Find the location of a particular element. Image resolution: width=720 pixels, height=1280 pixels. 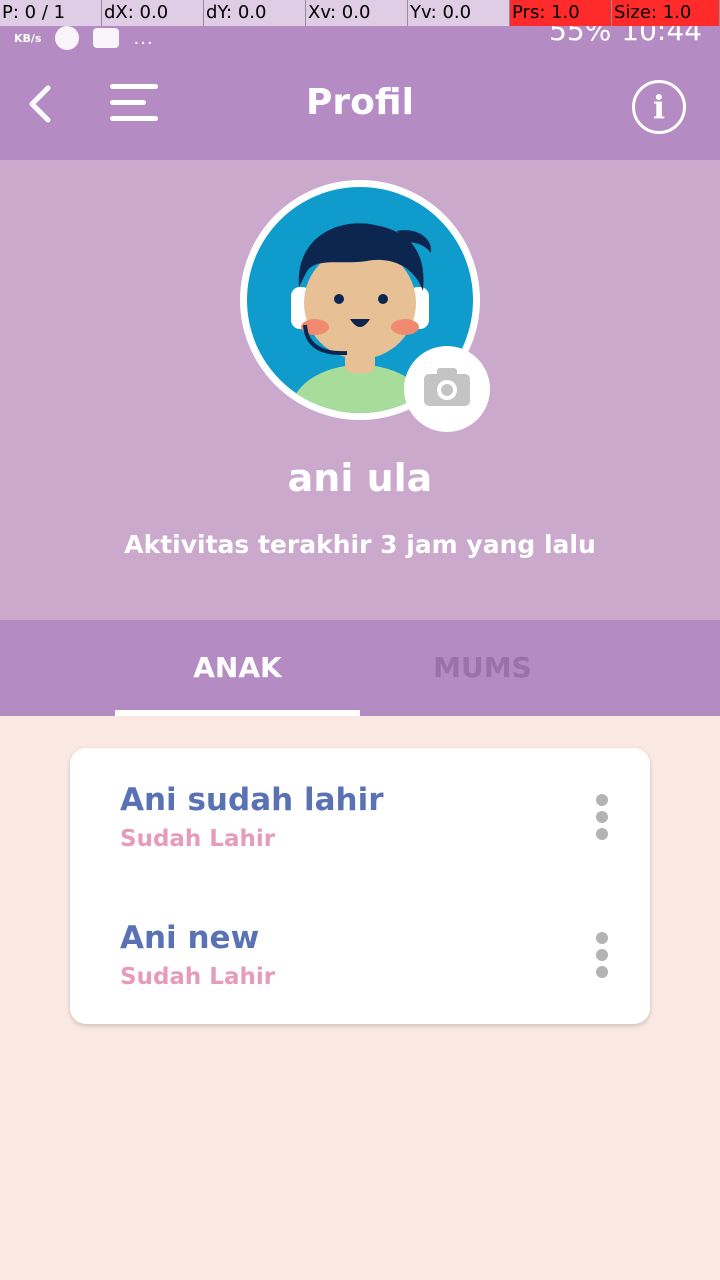

app-header: Profil i is located at coordinates (360, 107).